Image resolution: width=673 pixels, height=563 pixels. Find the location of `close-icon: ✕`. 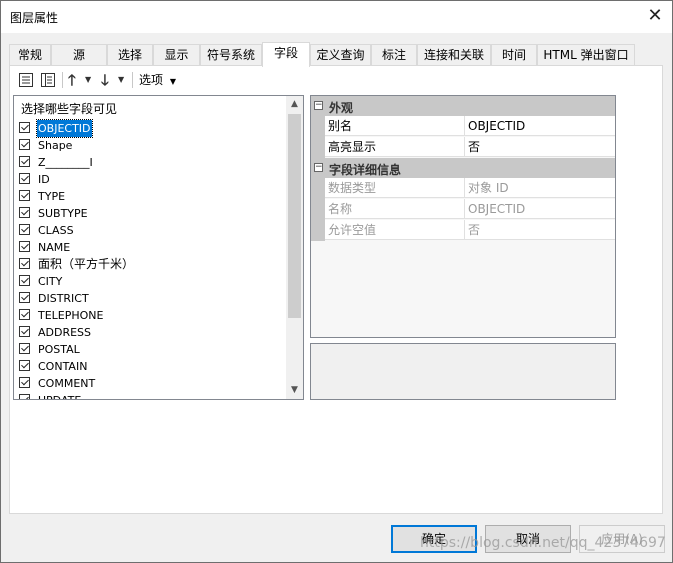

close-icon: ✕ is located at coordinates (655, 16).